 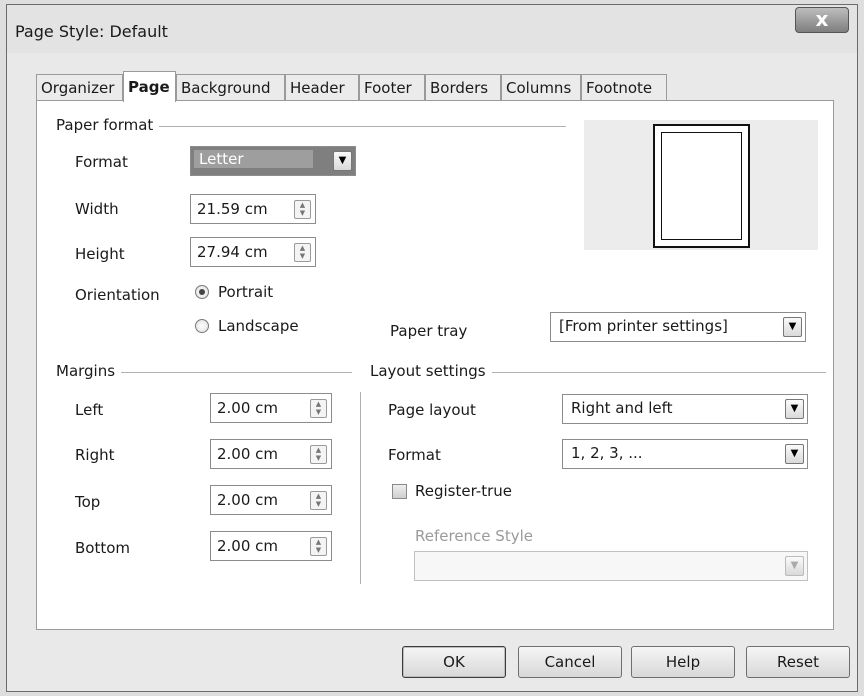 I want to click on register-true-label: Register-true, so click(x=463, y=491).